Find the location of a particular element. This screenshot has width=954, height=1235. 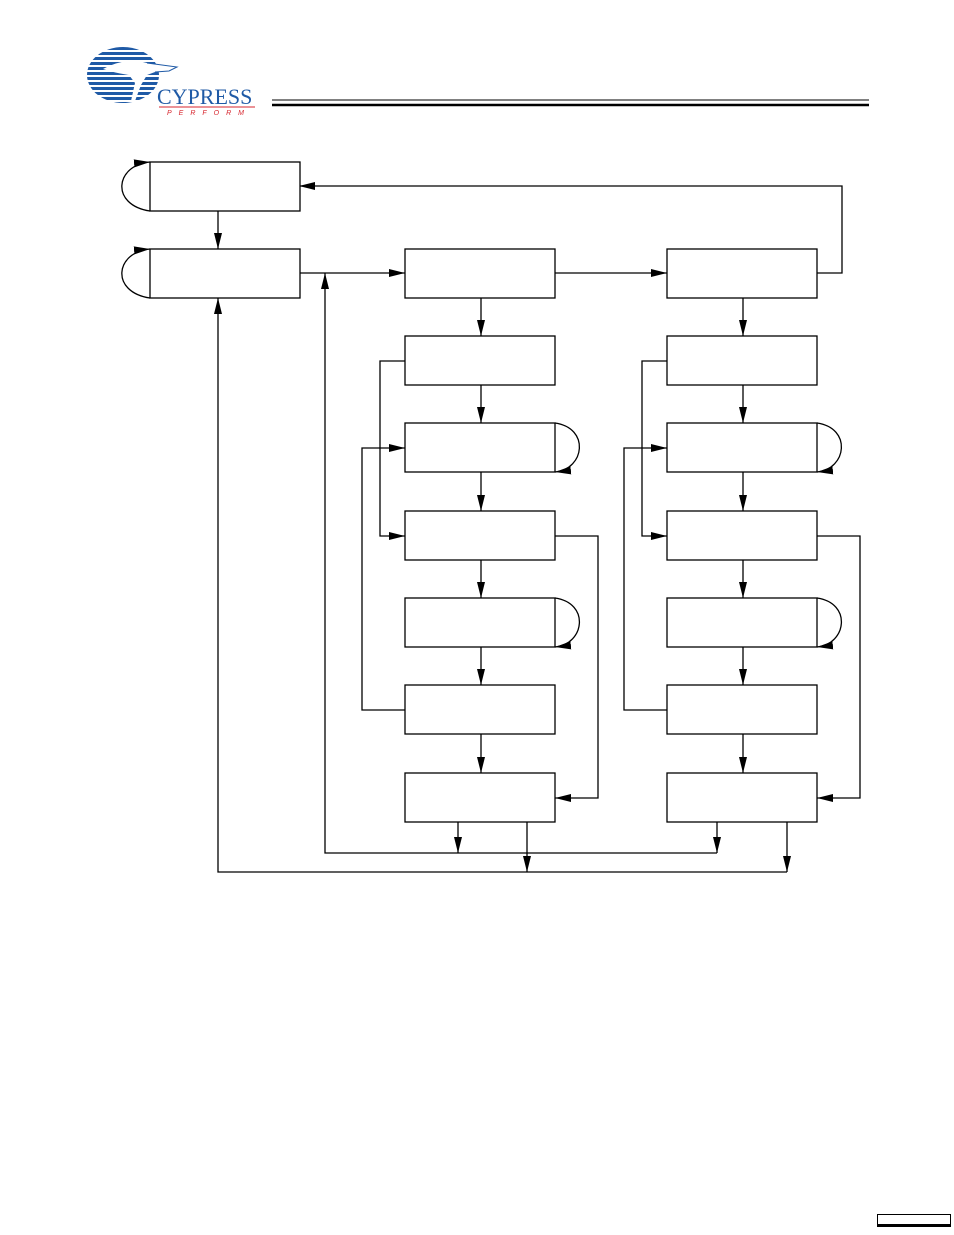

box-col1-3-frame is located at coordinates (480, 447).